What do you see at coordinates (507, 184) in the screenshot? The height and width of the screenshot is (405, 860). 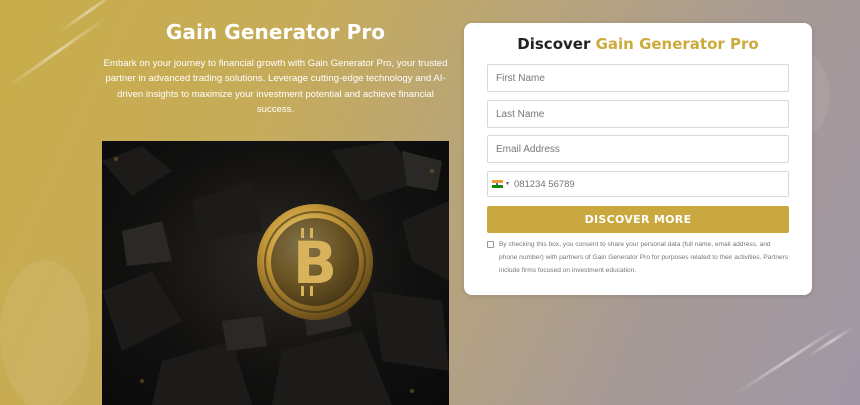 I see `chevron-down-icon: ▼` at bounding box center [507, 184].